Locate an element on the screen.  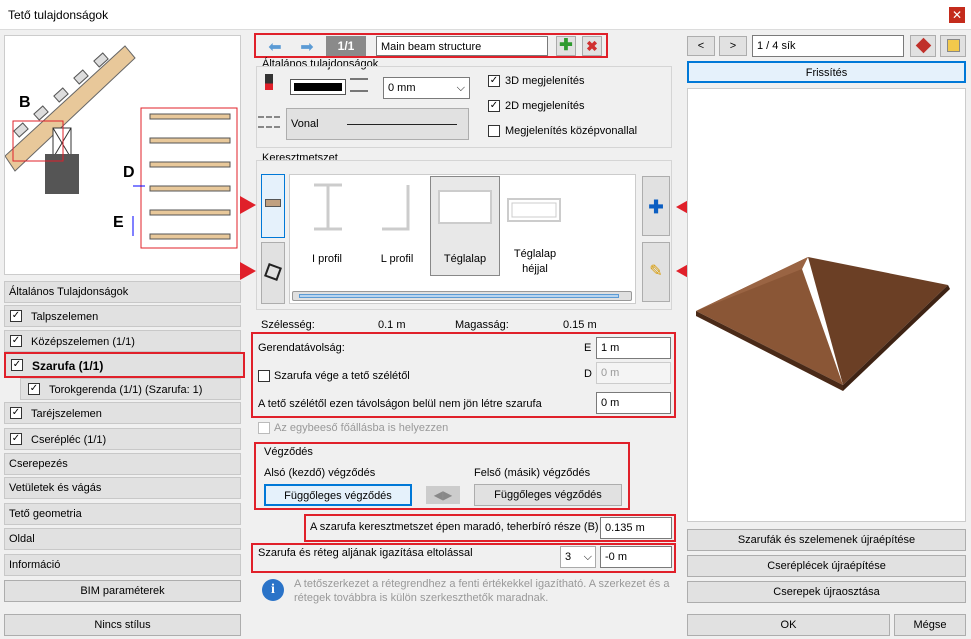
style-button: Nincs stílus is located at coordinates (122, 625).